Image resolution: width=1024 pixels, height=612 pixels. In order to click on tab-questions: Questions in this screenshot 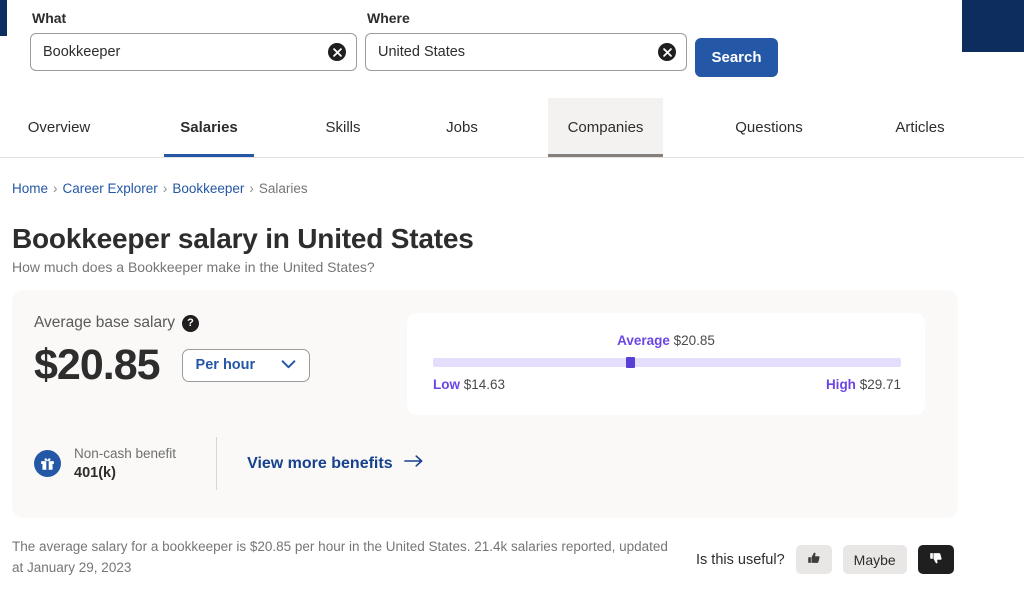, I will do `click(769, 127)`.